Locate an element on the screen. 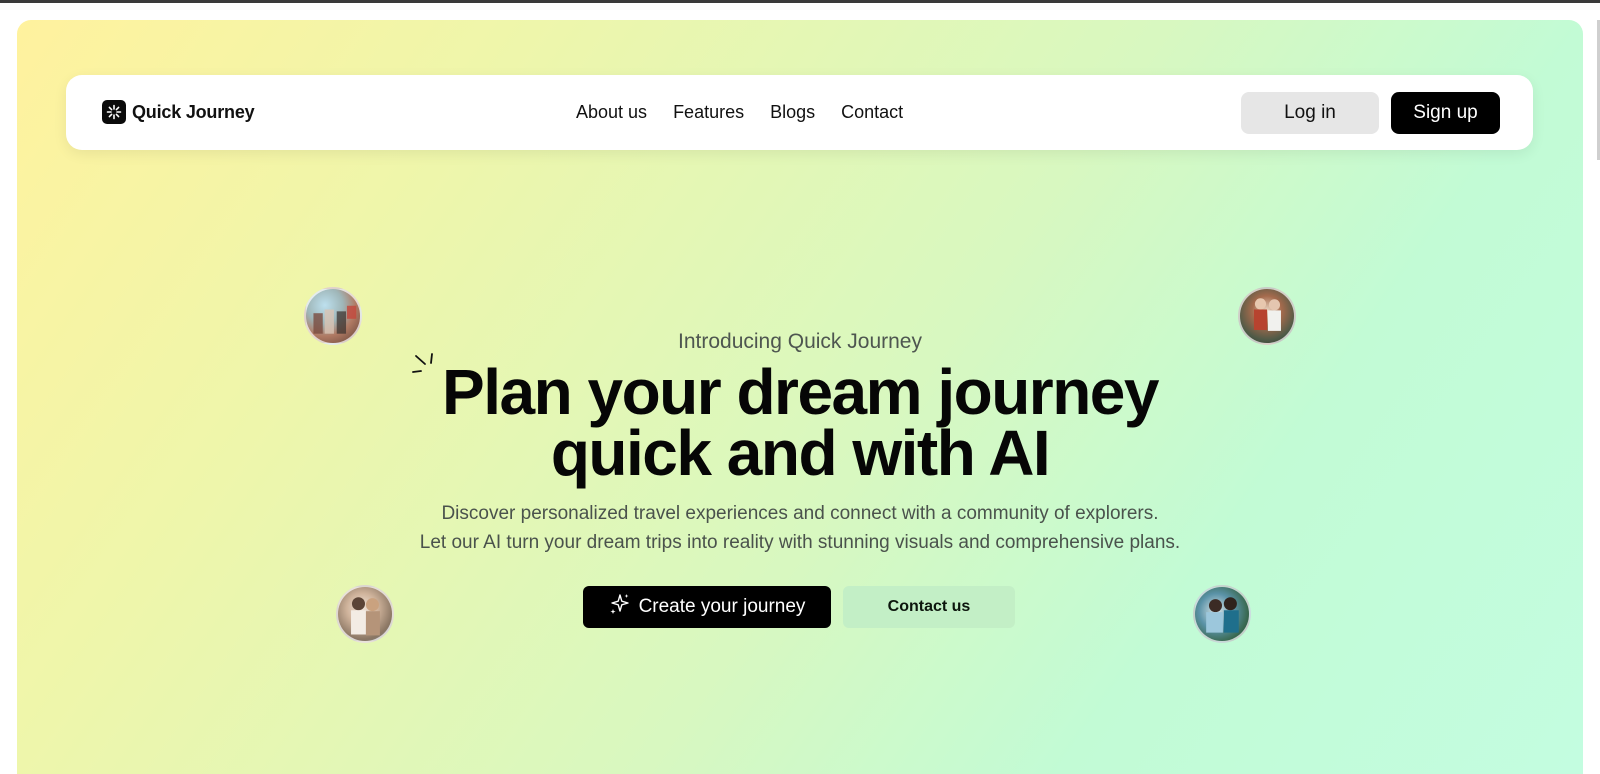 The width and height of the screenshot is (1600, 774). nav-link-blogs: Blogs is located at coordinates (792, 112).